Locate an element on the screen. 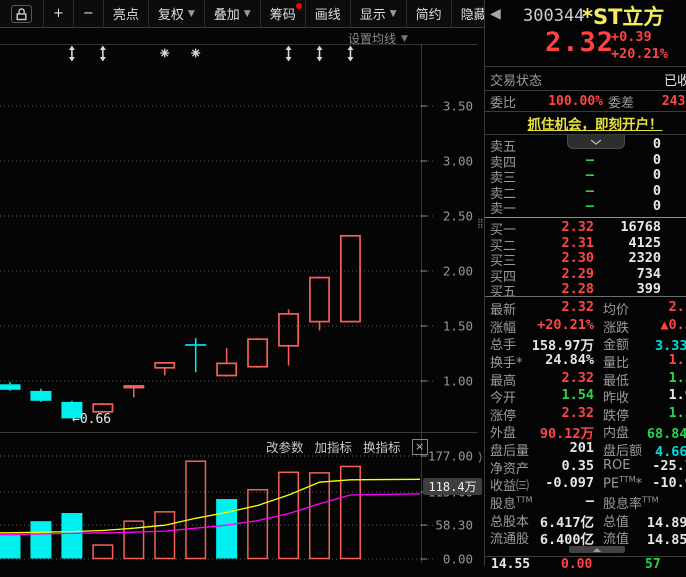 The image size is (686, 577). stat-value: -0.097 is located at coordinates (569, 483).